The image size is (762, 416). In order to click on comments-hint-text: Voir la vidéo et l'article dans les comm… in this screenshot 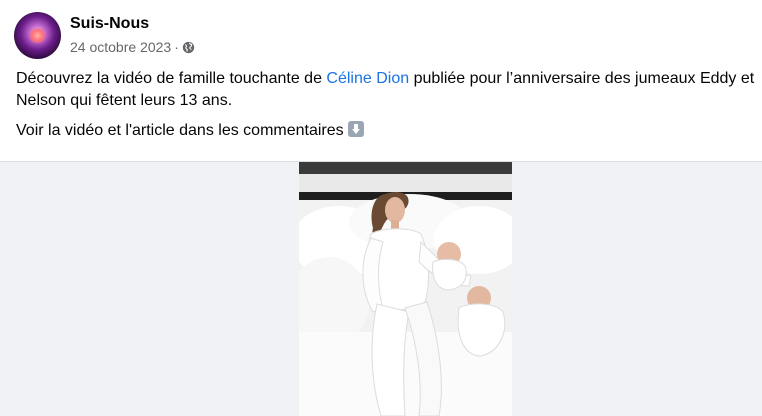, I will do `click(180, 130)`.